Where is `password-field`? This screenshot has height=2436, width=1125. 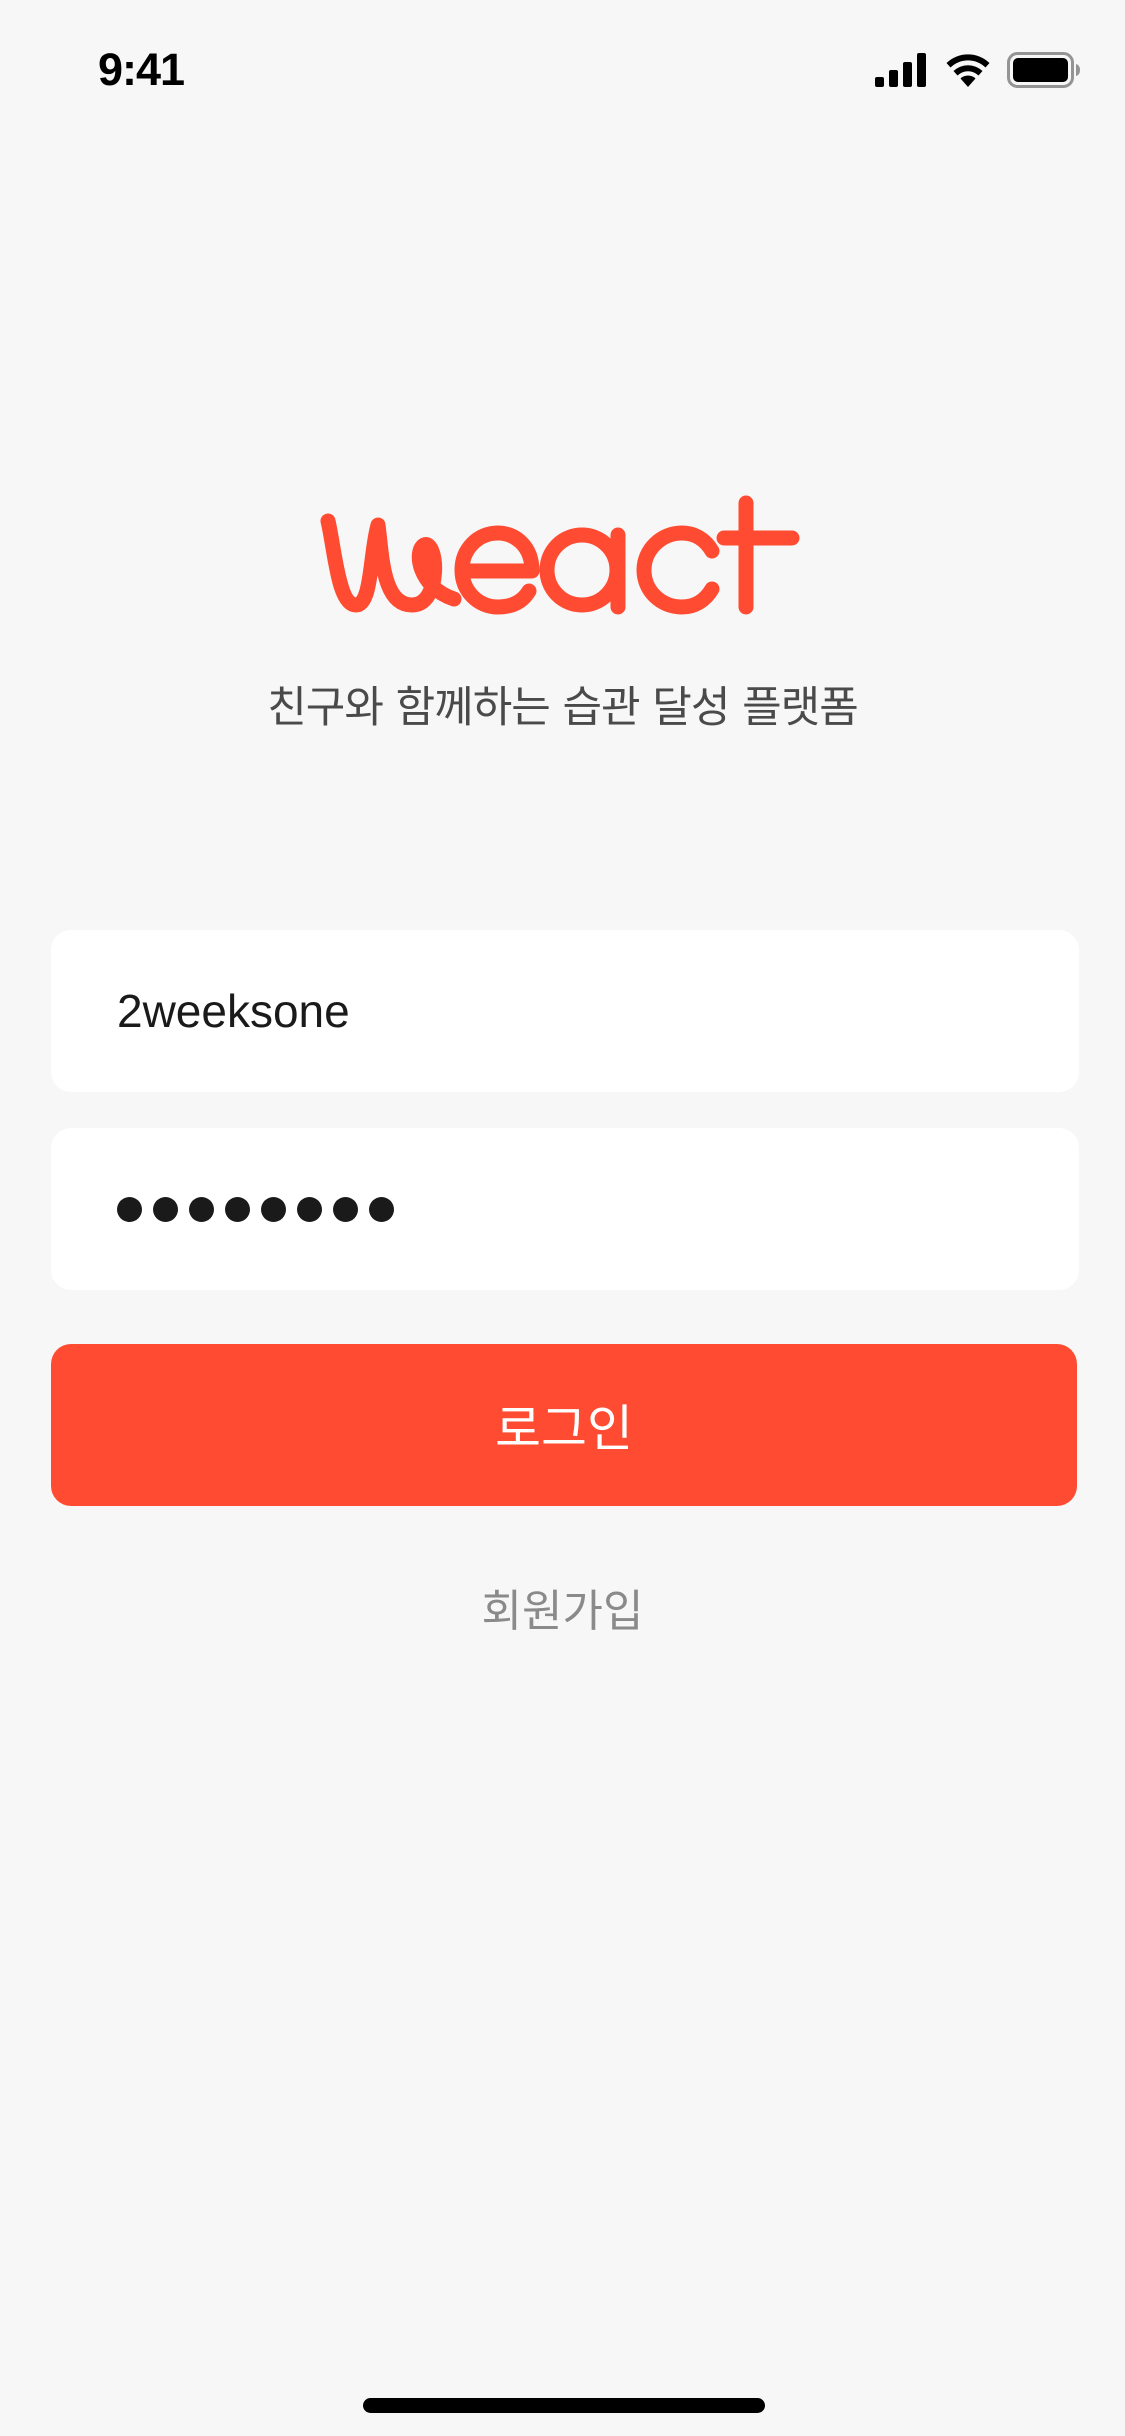 password-field is located at coordinates (565, 1209).